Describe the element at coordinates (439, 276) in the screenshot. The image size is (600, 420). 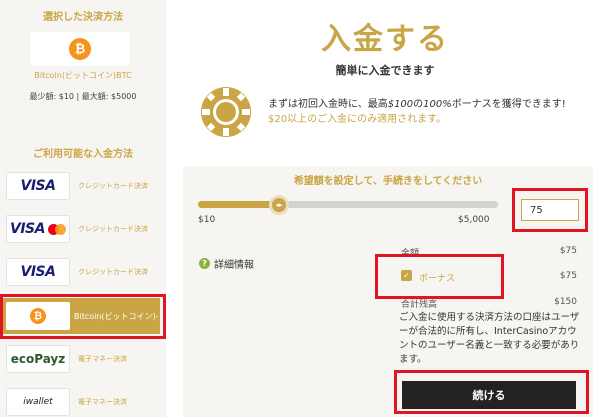
I see `highlight-bonus` at that location.